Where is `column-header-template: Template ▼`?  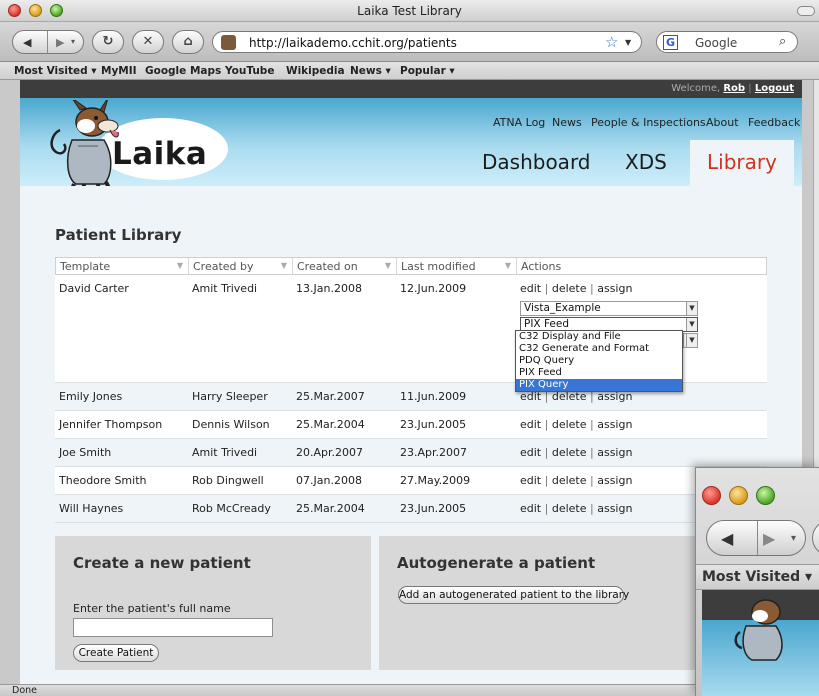
column-header-template: Template ▼ is located at coordinates (122, 266).